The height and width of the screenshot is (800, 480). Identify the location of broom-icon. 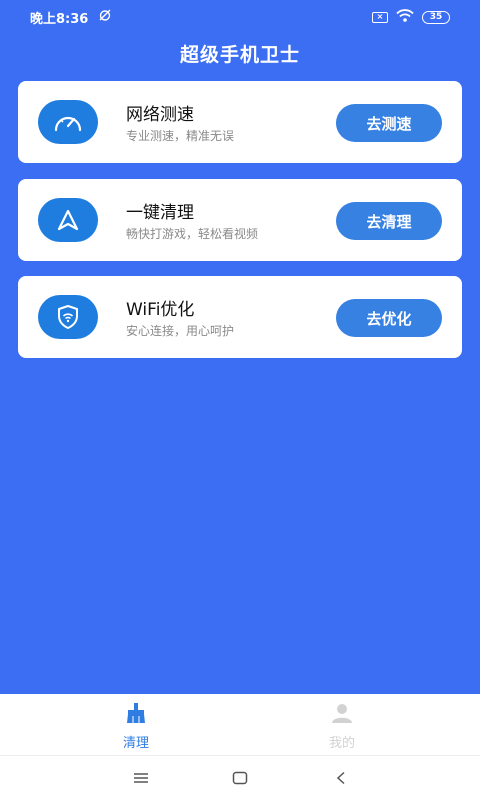
(136, 715).